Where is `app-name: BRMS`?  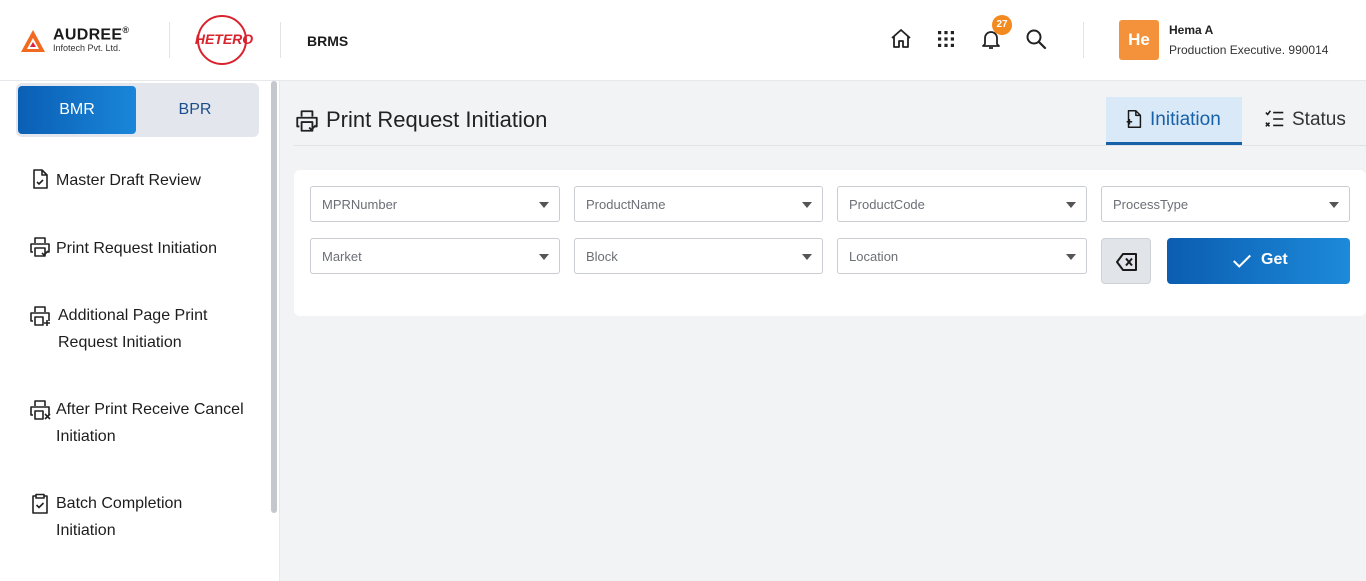
app-name: BRMS is located at coordinates (328, 41).